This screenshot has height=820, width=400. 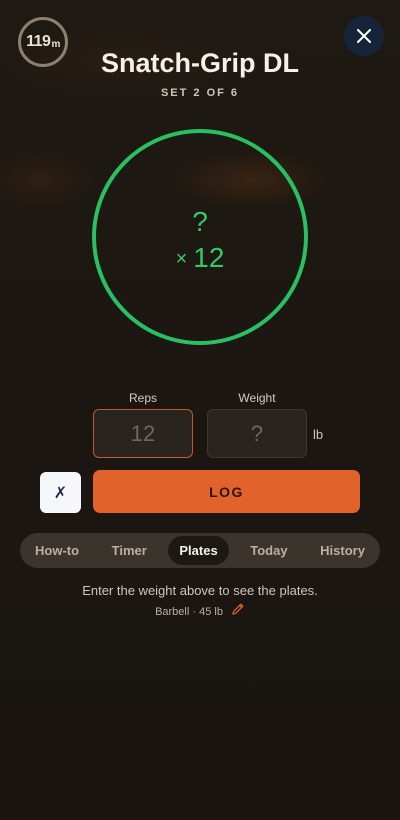 I want to click on edit-barbell-button, so click(x=238, y=610).